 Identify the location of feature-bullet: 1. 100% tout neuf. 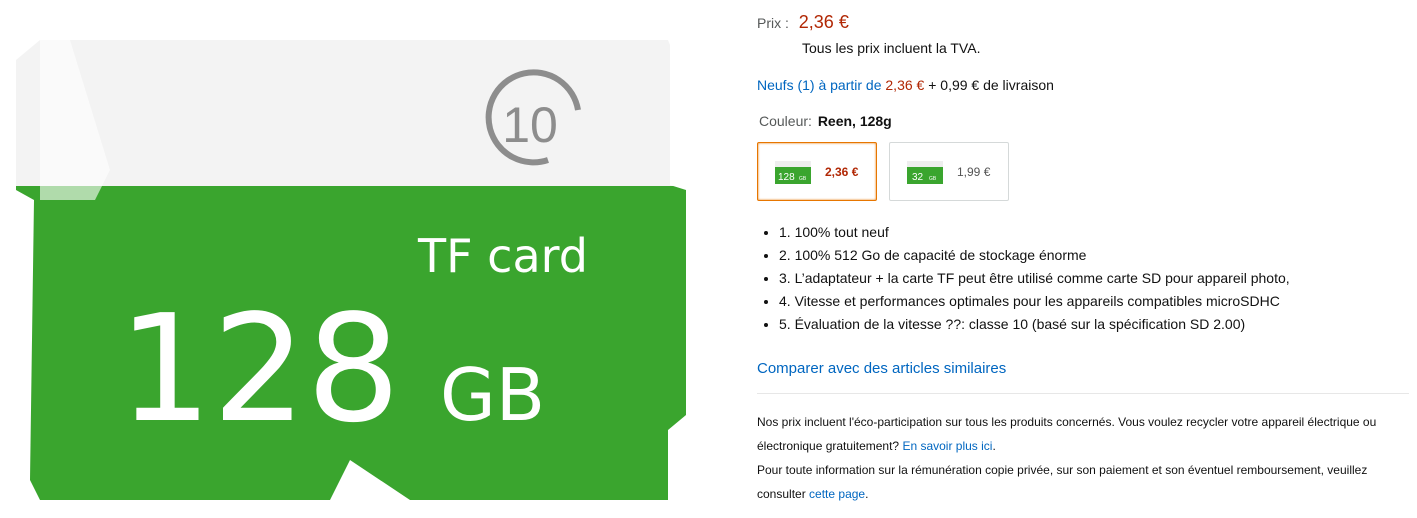
(1034, 232).